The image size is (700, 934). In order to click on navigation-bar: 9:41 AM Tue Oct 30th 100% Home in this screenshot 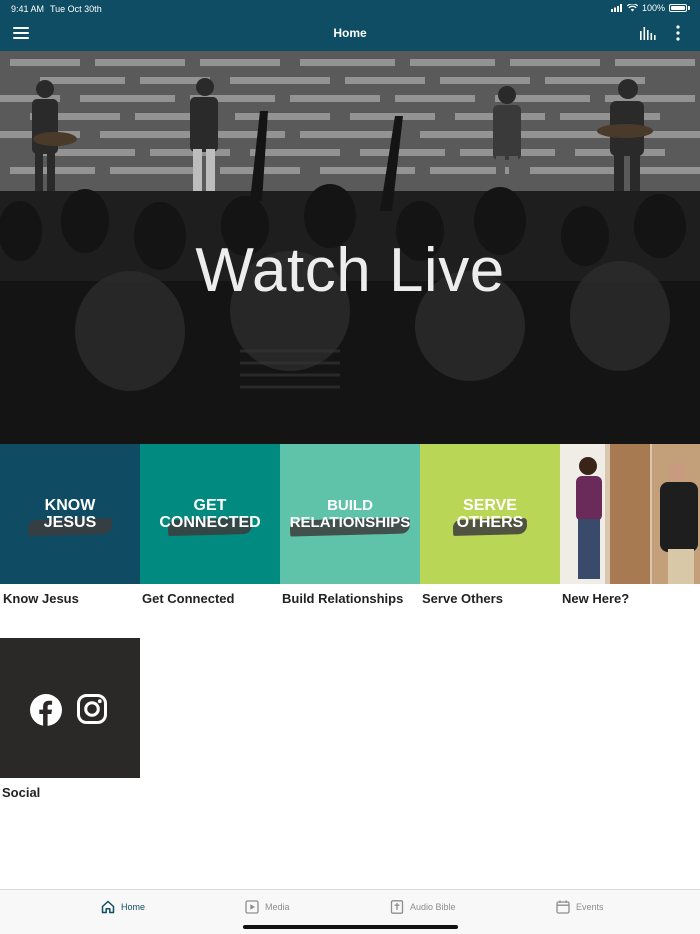, I will do `click(350, 25)`.